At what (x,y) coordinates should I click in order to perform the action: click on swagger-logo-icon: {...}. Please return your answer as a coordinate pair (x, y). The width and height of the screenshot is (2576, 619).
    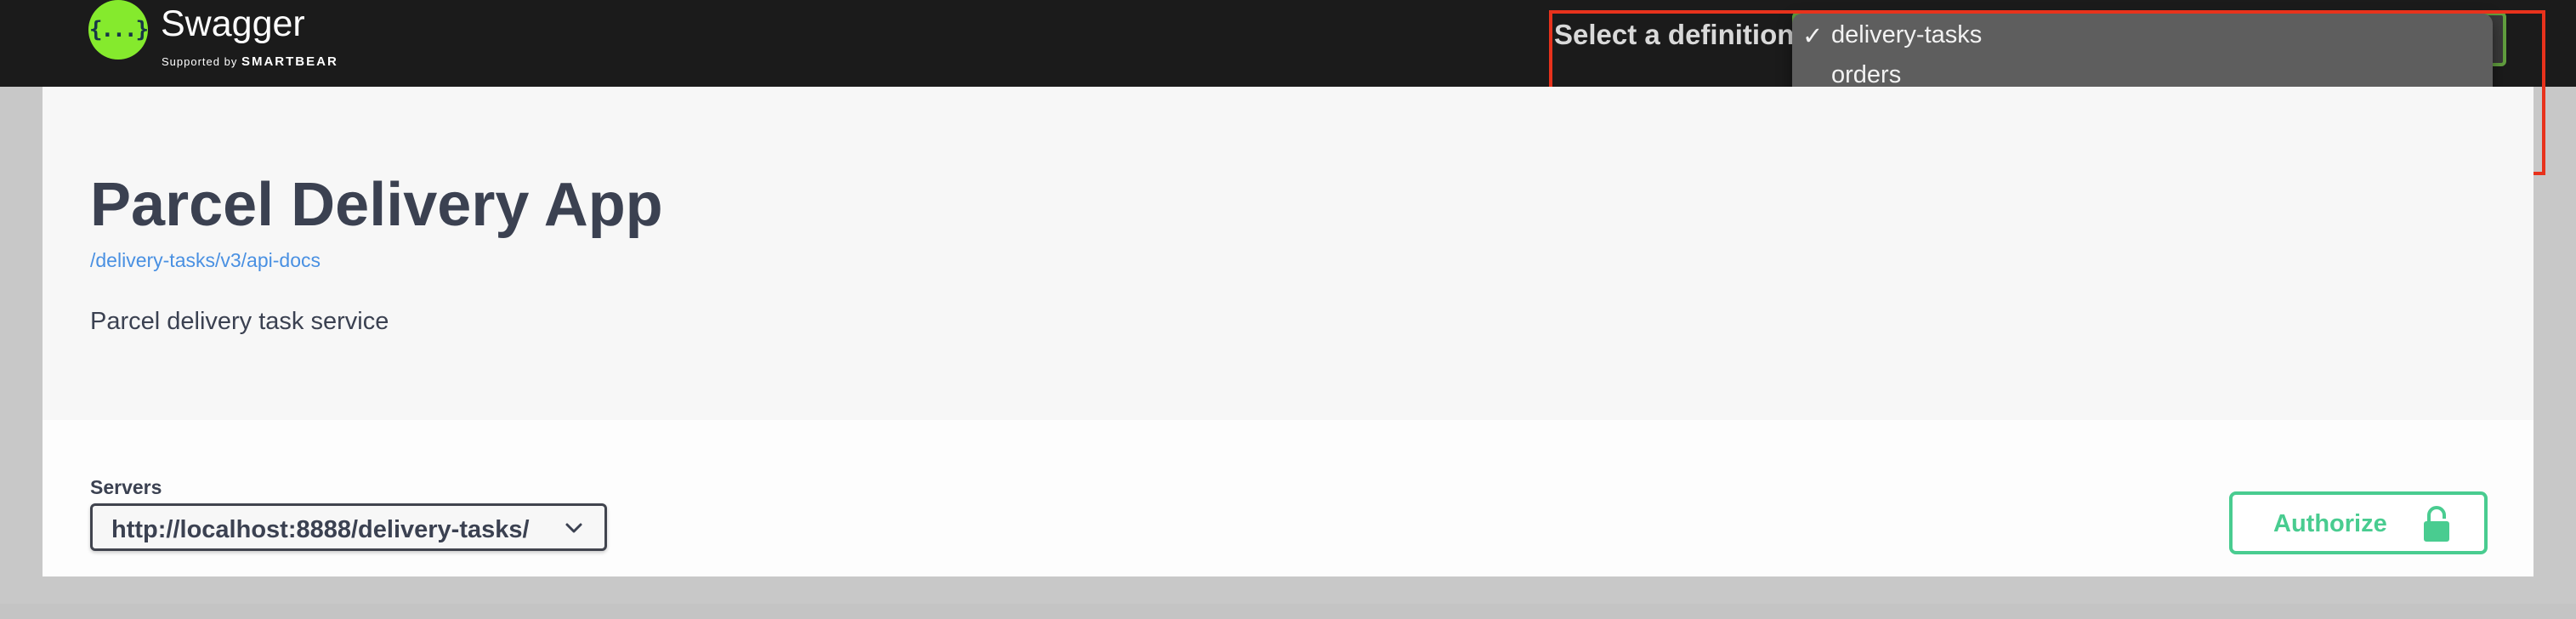
    Looking at the image, I should click on (119, 30).